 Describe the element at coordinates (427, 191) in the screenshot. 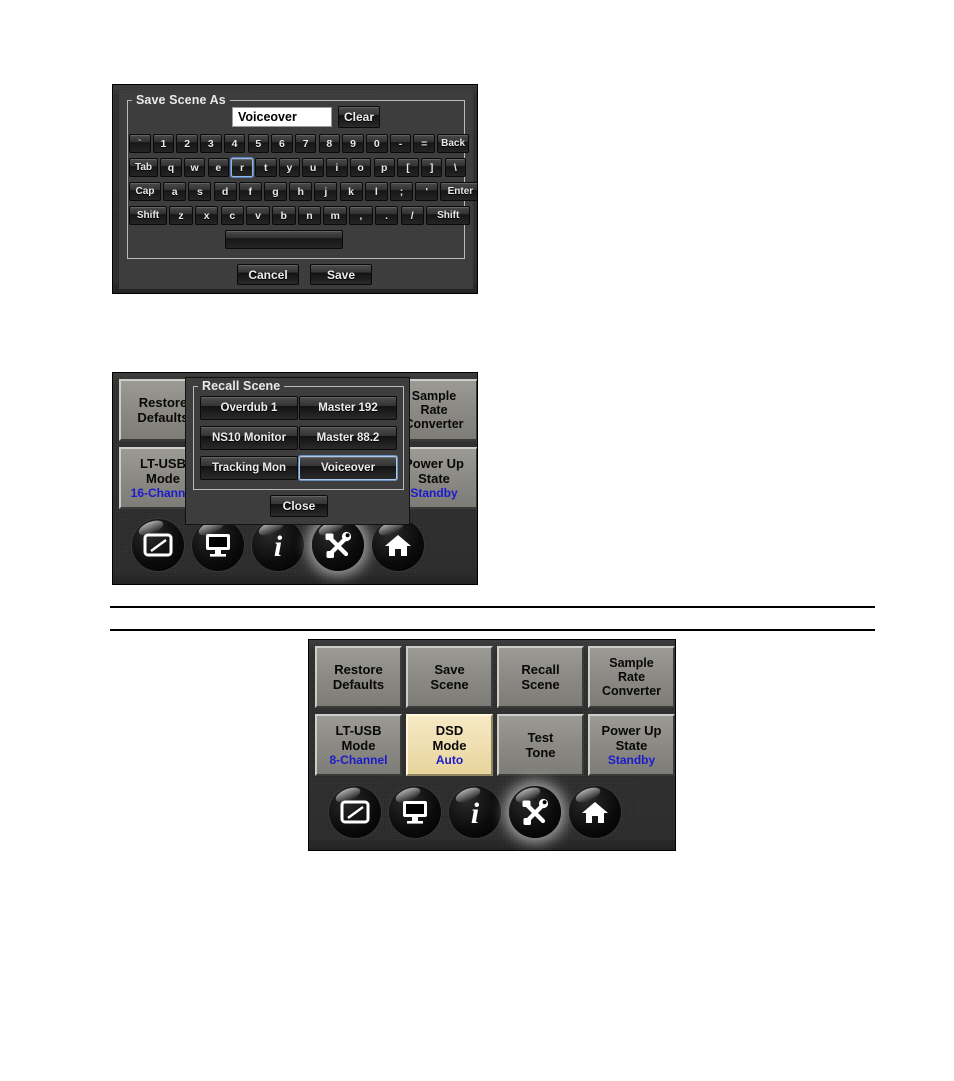

I see `key-sym: '` at that location.